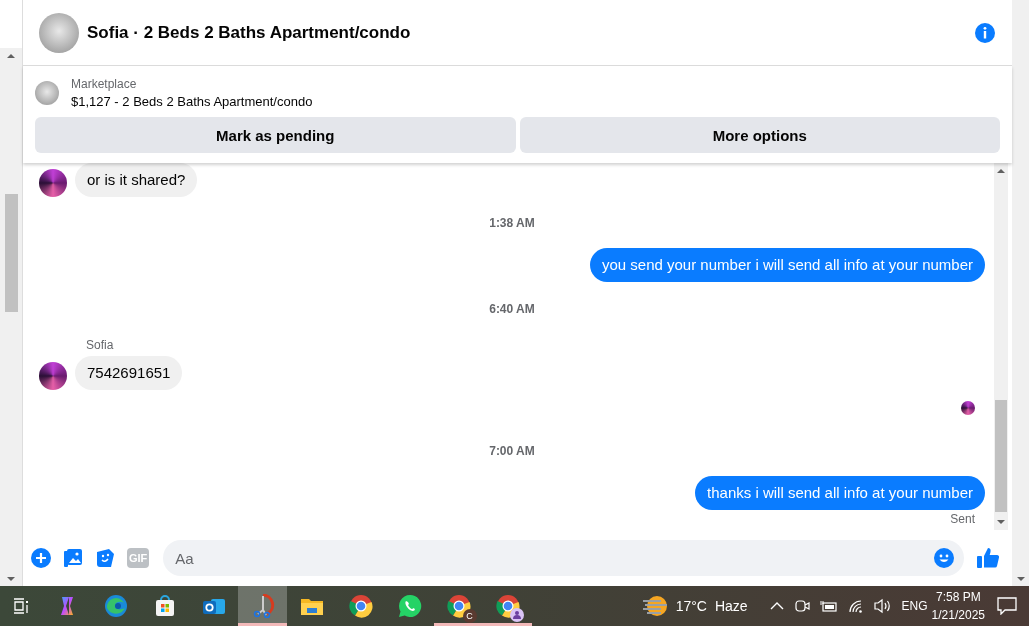  What do you see at coordinates (787, 265) in the screenshot?
I see `message-bubble: you send your number i will send all info at your number` at bounding box center [787, 265].